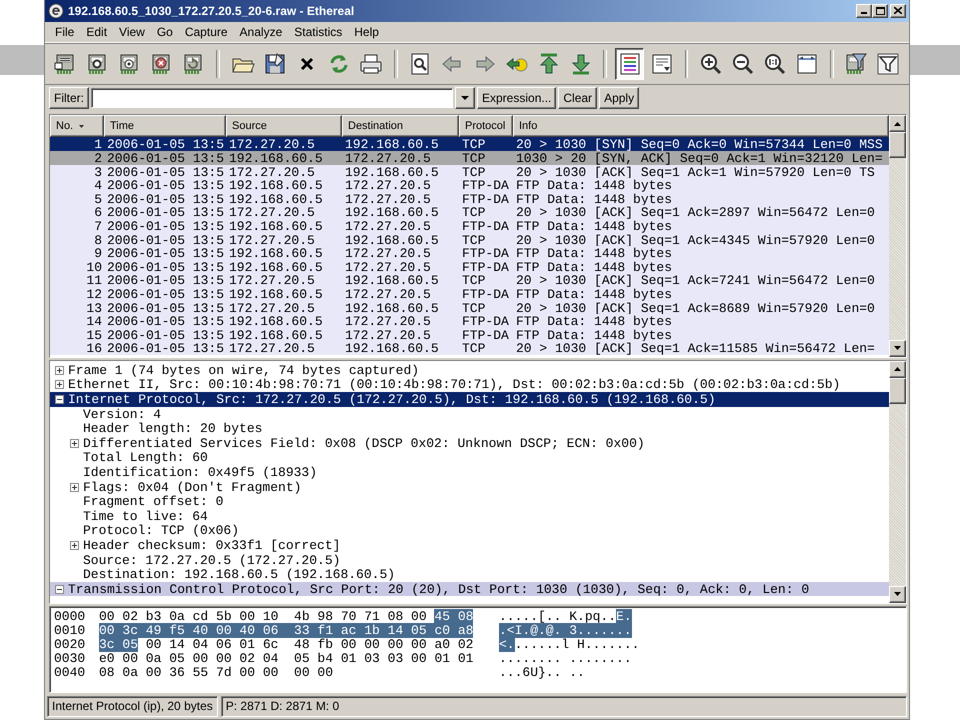  What do you see at coordinates (469, 348) in the screenshot?
I see `packet-row: 16 2006-01-05 13:5 172.27.20.5 192.168.60.5 TCP 20 > 1030 [ACK] Seq=1 Ack=11585 Win=56472 Len=` at bounding box center [469, 348].